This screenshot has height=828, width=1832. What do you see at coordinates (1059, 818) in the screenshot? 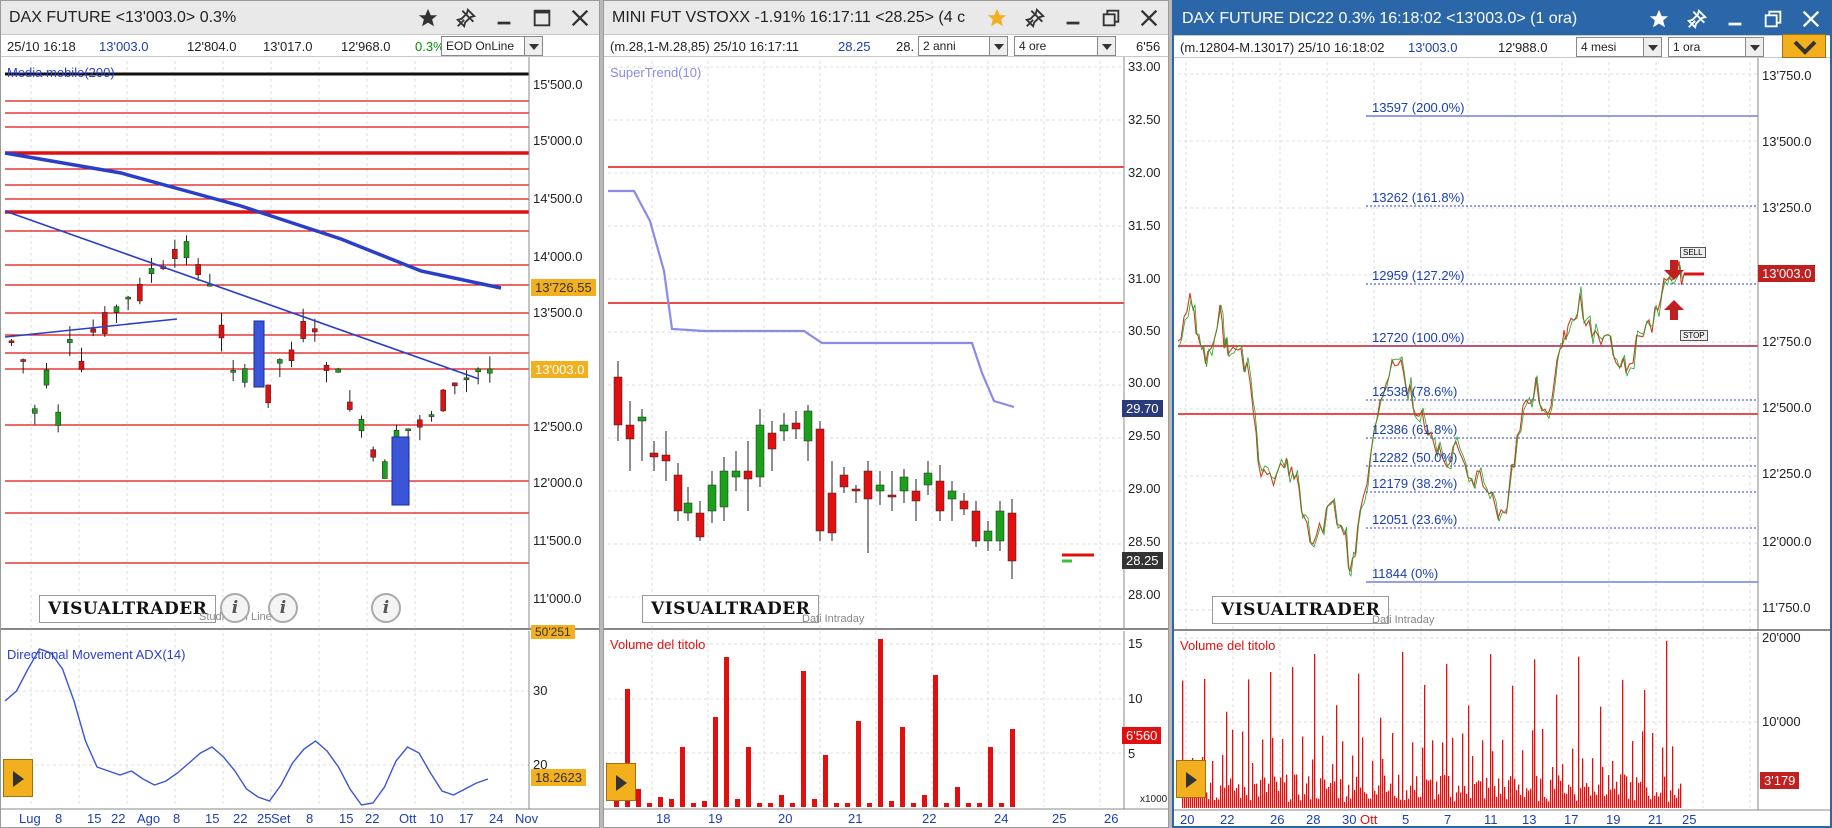
I see `x-axis-label: 25` at bounding box center [1059, 818].